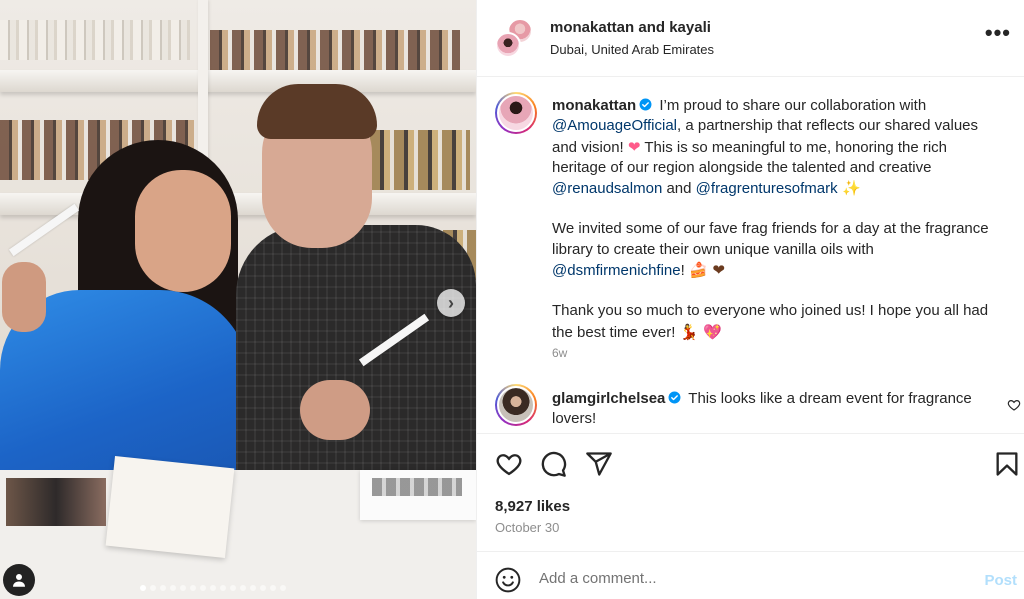  What do you see at coordinates (634, 146) in the screenshot?
I see `heart-emoji-icon: ❤` at bounding box center [634, 146].